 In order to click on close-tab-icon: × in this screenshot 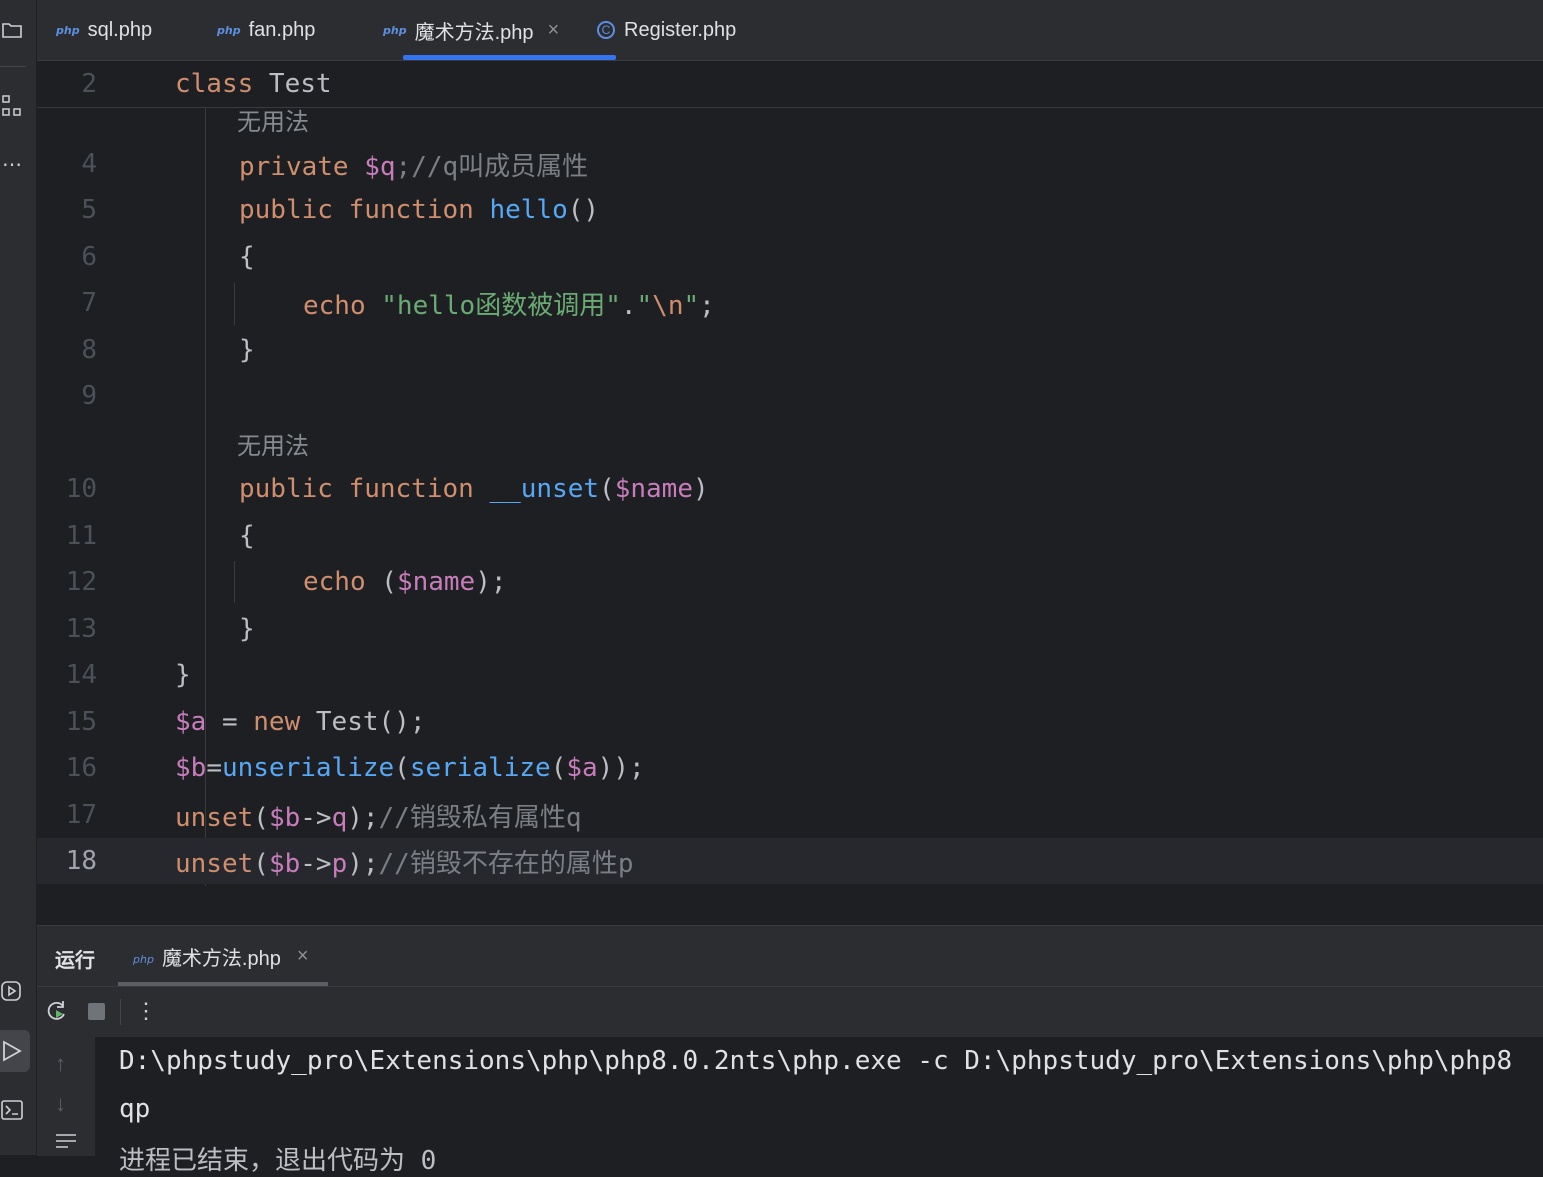, I will do `click(554, 30)`.